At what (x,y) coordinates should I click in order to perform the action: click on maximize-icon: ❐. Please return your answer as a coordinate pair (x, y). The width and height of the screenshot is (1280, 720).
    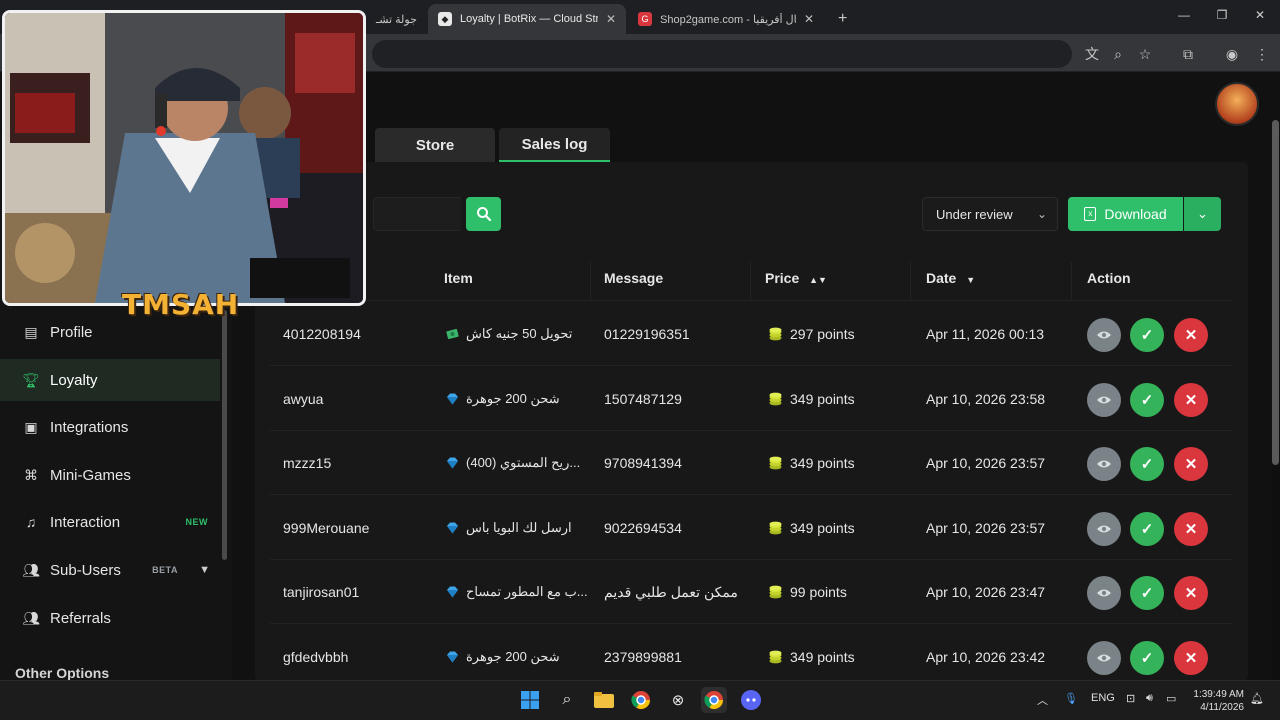
    Looking at the image, I should click on (1222, 17).